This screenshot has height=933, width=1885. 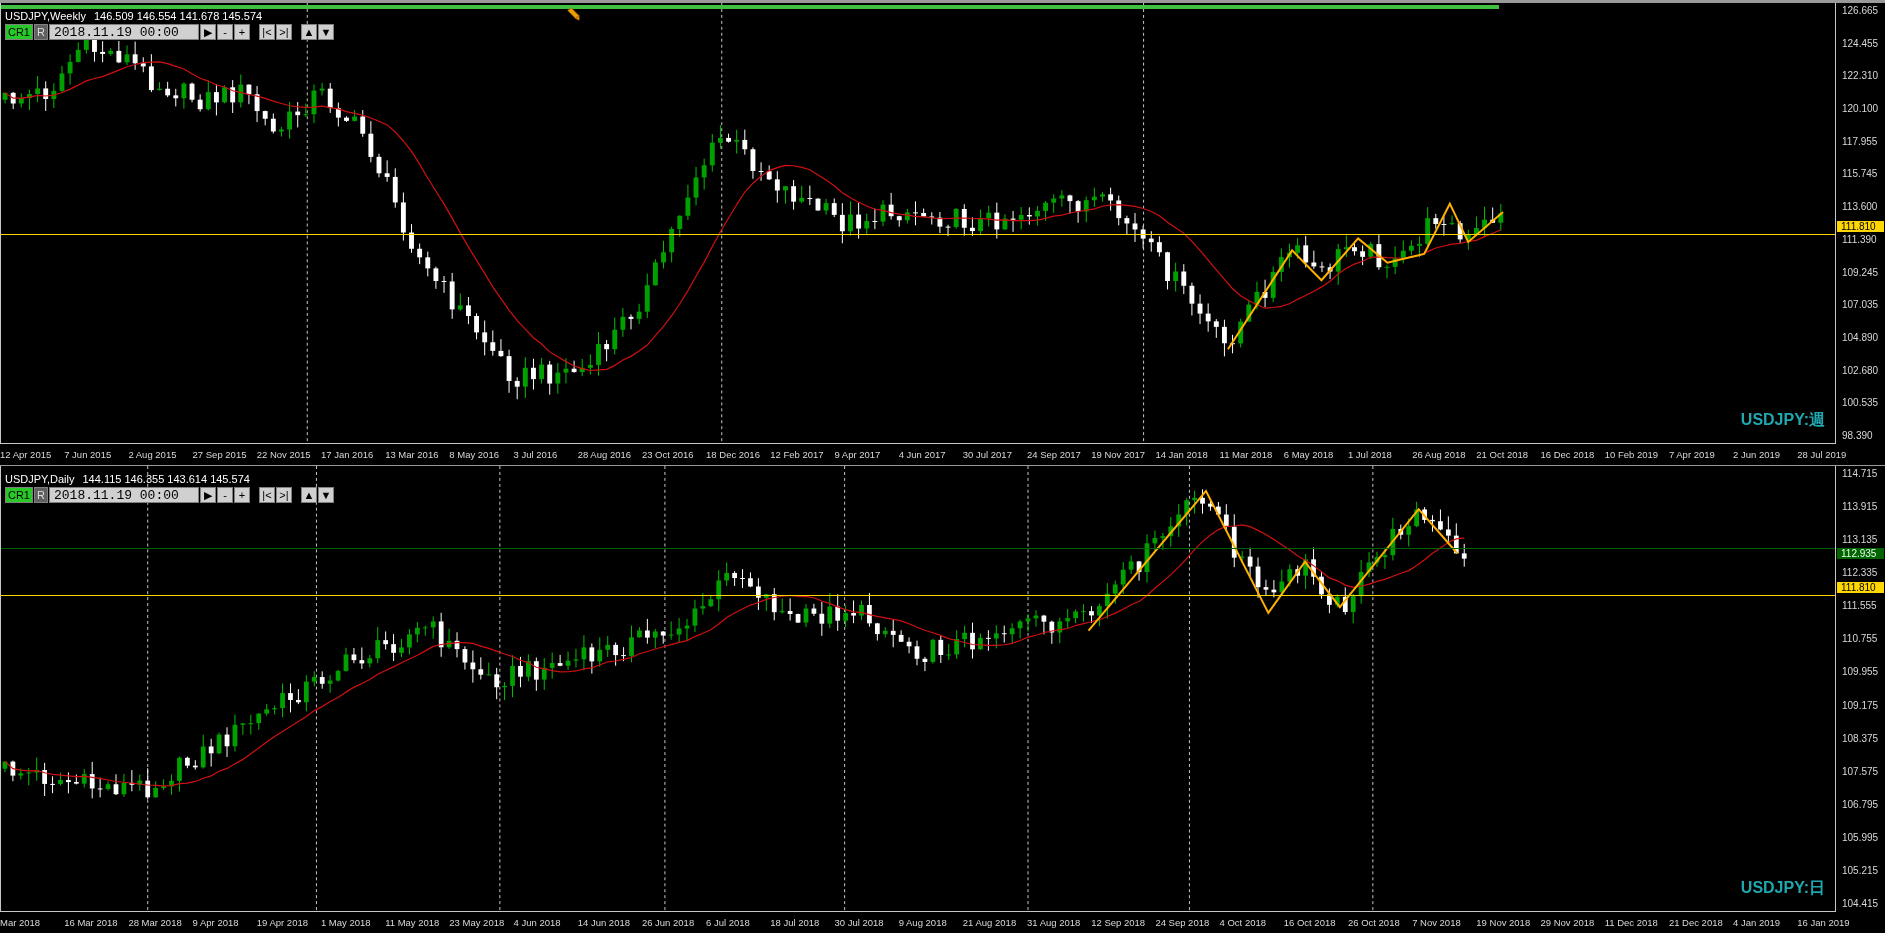 I want to click on date-tick-label: 16 Jan 2019, so click(x=1824, y=923).